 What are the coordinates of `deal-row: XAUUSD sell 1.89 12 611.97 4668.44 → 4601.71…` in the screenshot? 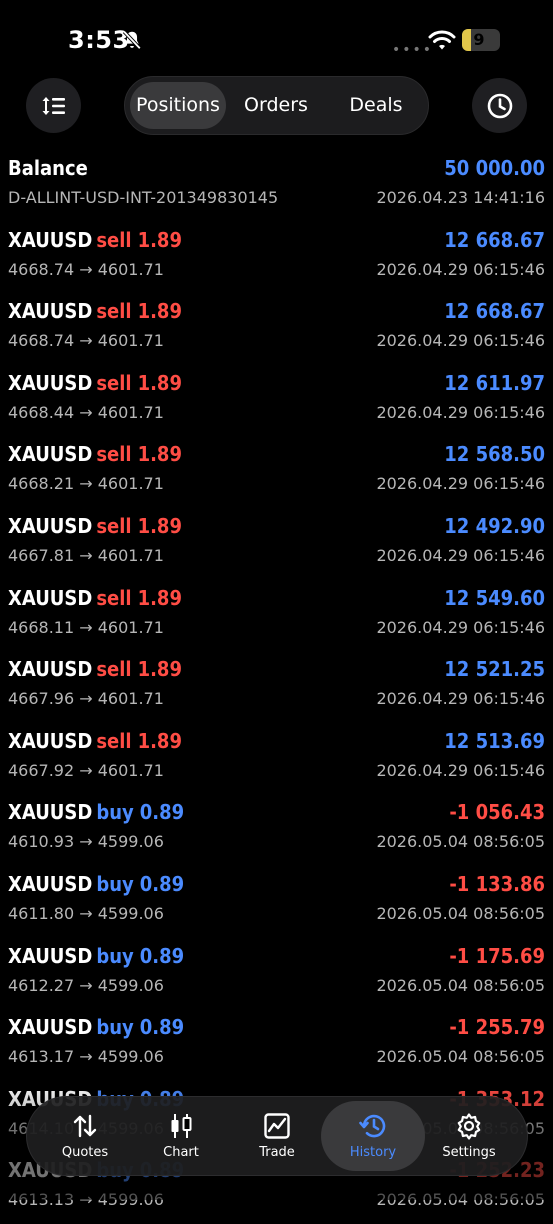 It's located at (276, 401).